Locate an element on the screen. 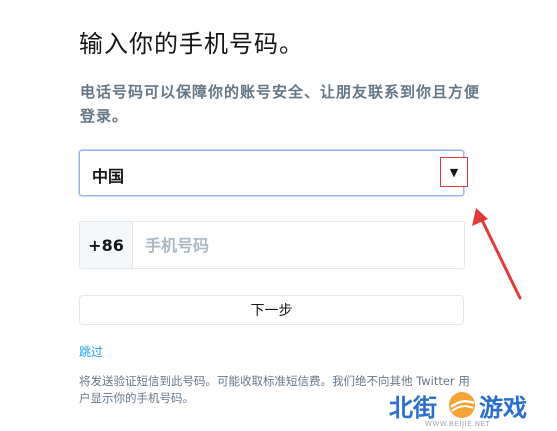 This screenshot has height=431, width=557. watermark-url: WWW.BEIJIE.NET is located at coordinates (458, 424).